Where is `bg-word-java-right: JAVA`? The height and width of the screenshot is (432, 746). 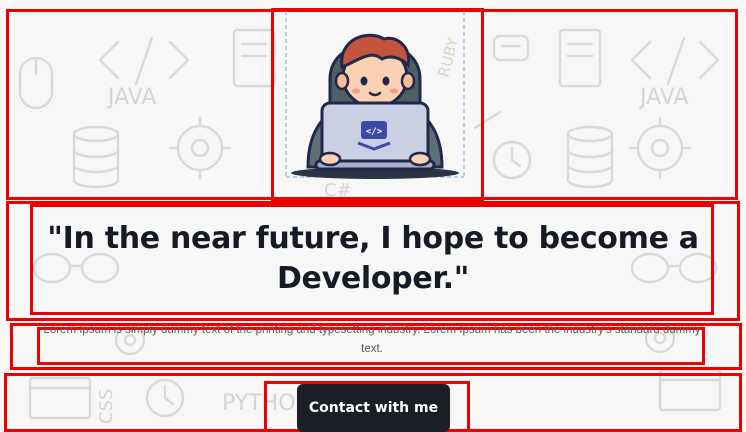 bg-word-java-right: JAVA is located at coordinates (663, 97).